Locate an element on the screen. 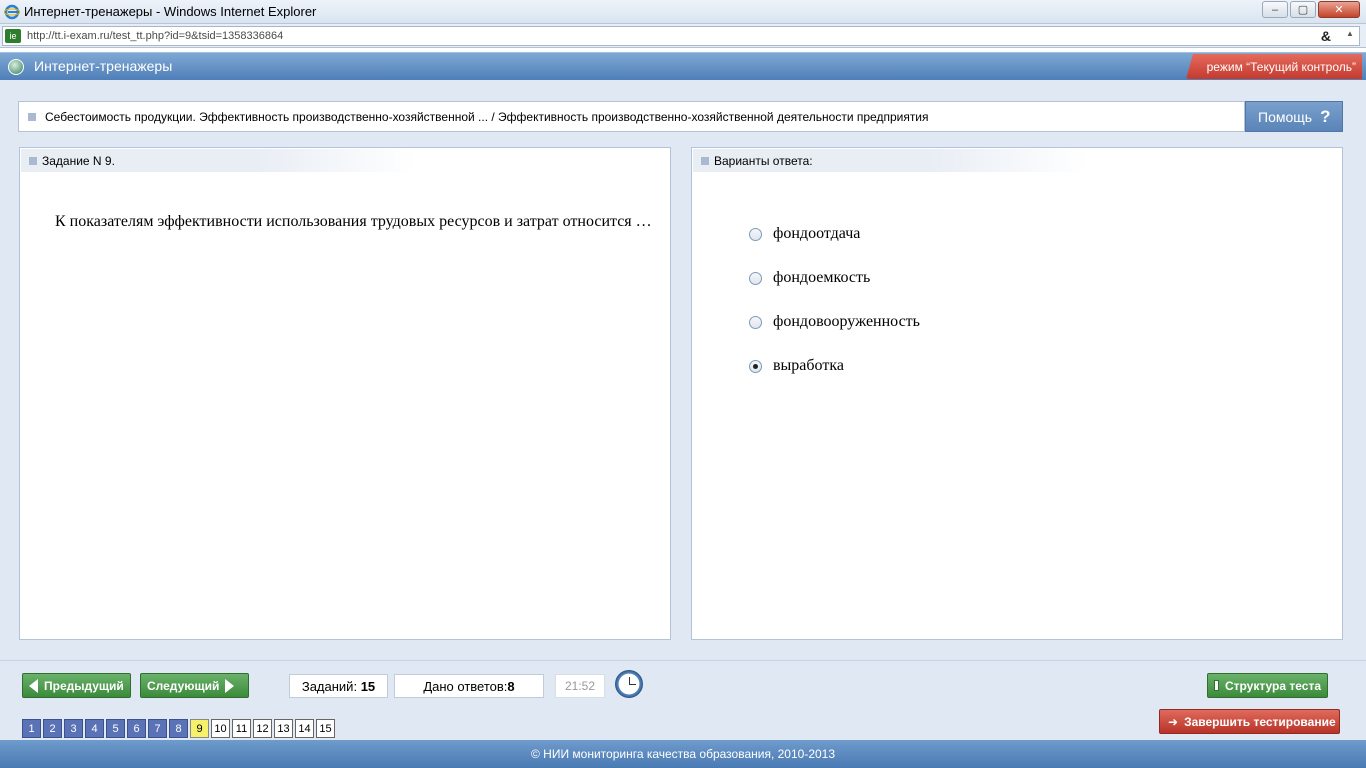 The image size is (1366, 768). answer-option-label: фондовооруженность is located at coordinates (846, 321).